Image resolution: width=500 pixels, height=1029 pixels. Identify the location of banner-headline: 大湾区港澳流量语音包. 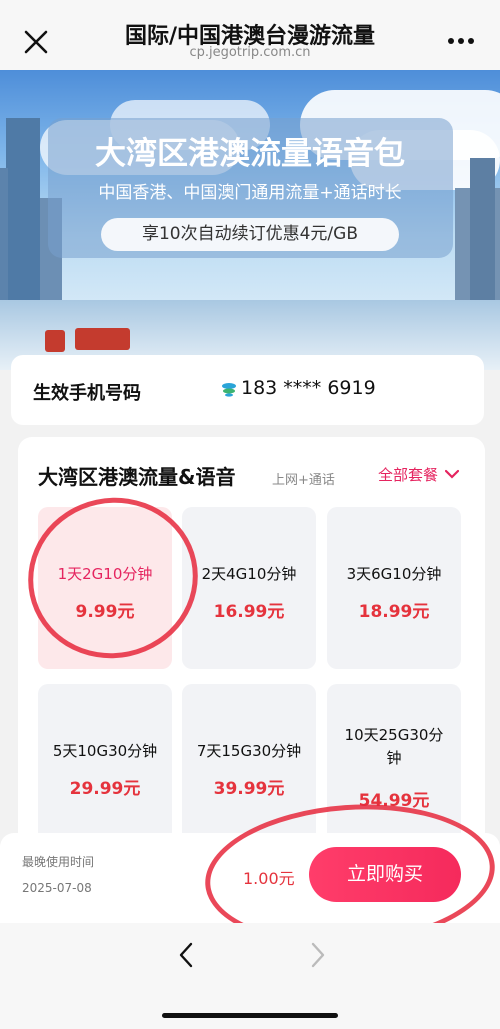
(250, 154).